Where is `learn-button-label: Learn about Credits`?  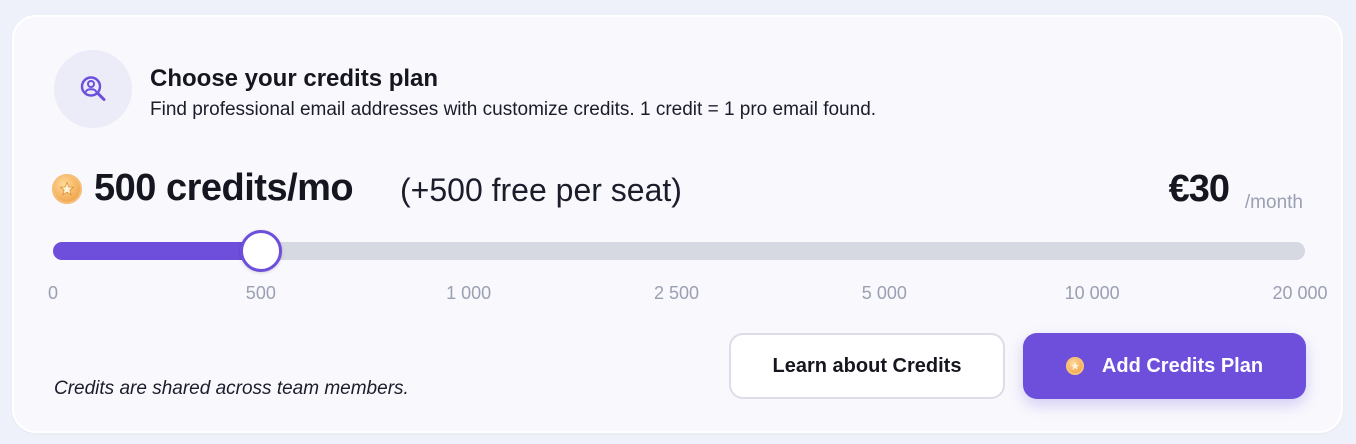 learn-button-label: Learn about Credits is located at coordinates (867, 365).